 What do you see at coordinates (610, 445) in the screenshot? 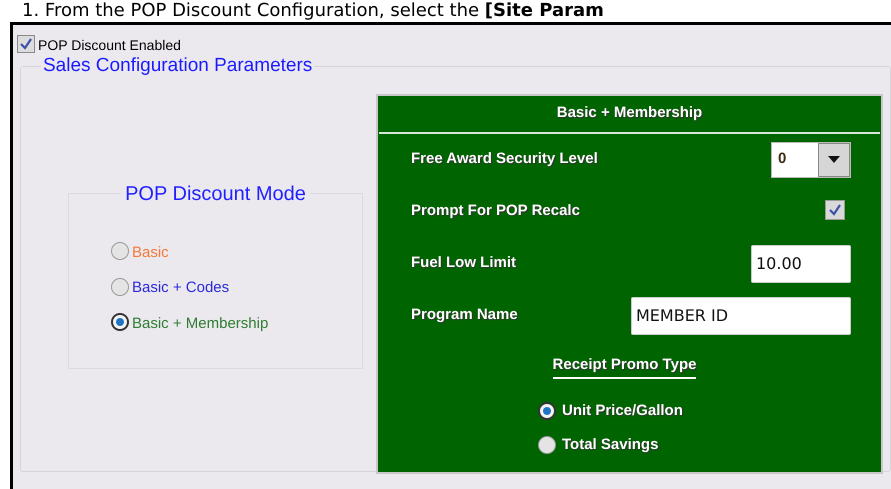
I see `radio-label: Total Savings` at bounding box center [610, 445].